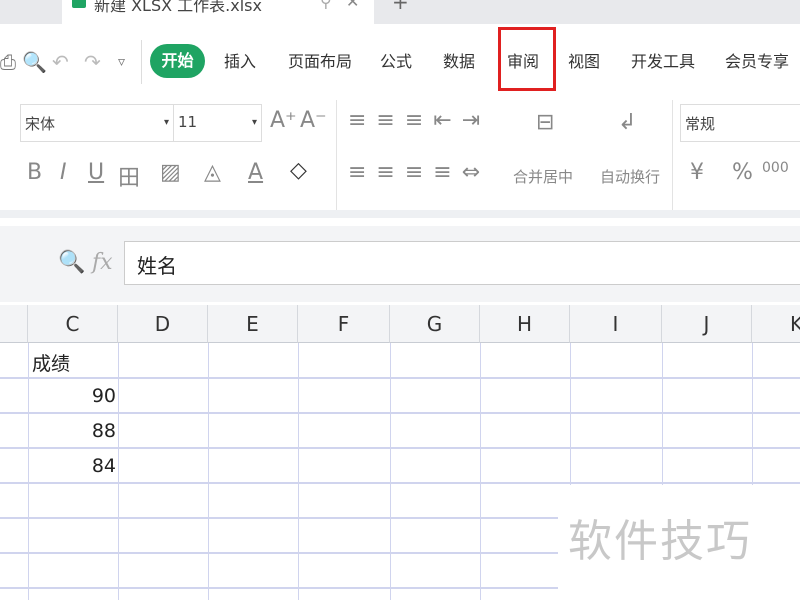 The image size is (800, 600). Describe the element at coordinates (400, 7) in the screenshot. I see `new-tab-button: +` at that location.